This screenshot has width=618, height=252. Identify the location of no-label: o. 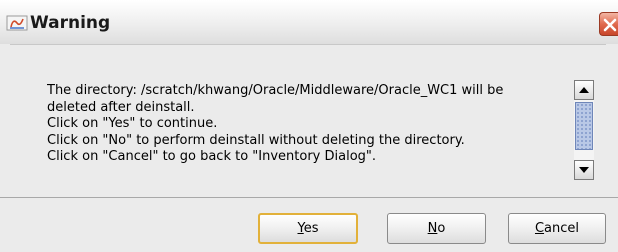
(441, 228).